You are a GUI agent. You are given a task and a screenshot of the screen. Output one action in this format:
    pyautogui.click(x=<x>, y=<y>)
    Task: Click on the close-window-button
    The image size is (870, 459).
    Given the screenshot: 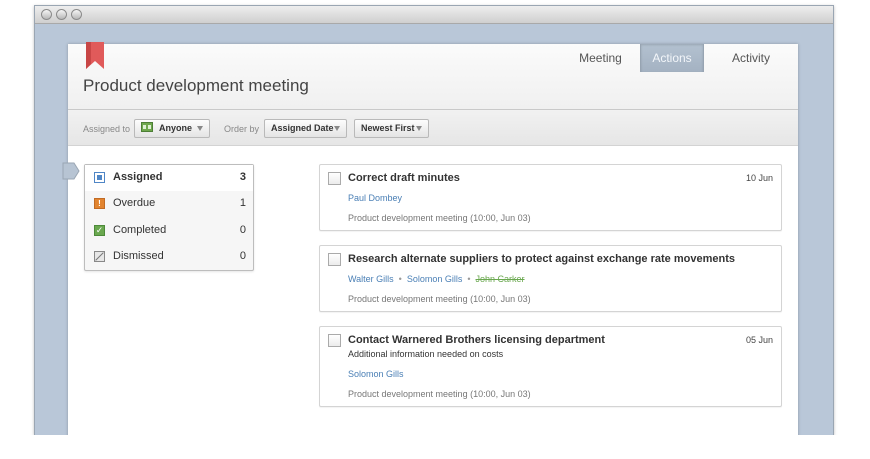 What is the action you would take?
    pyautogui.click(x=46, y=14)
    